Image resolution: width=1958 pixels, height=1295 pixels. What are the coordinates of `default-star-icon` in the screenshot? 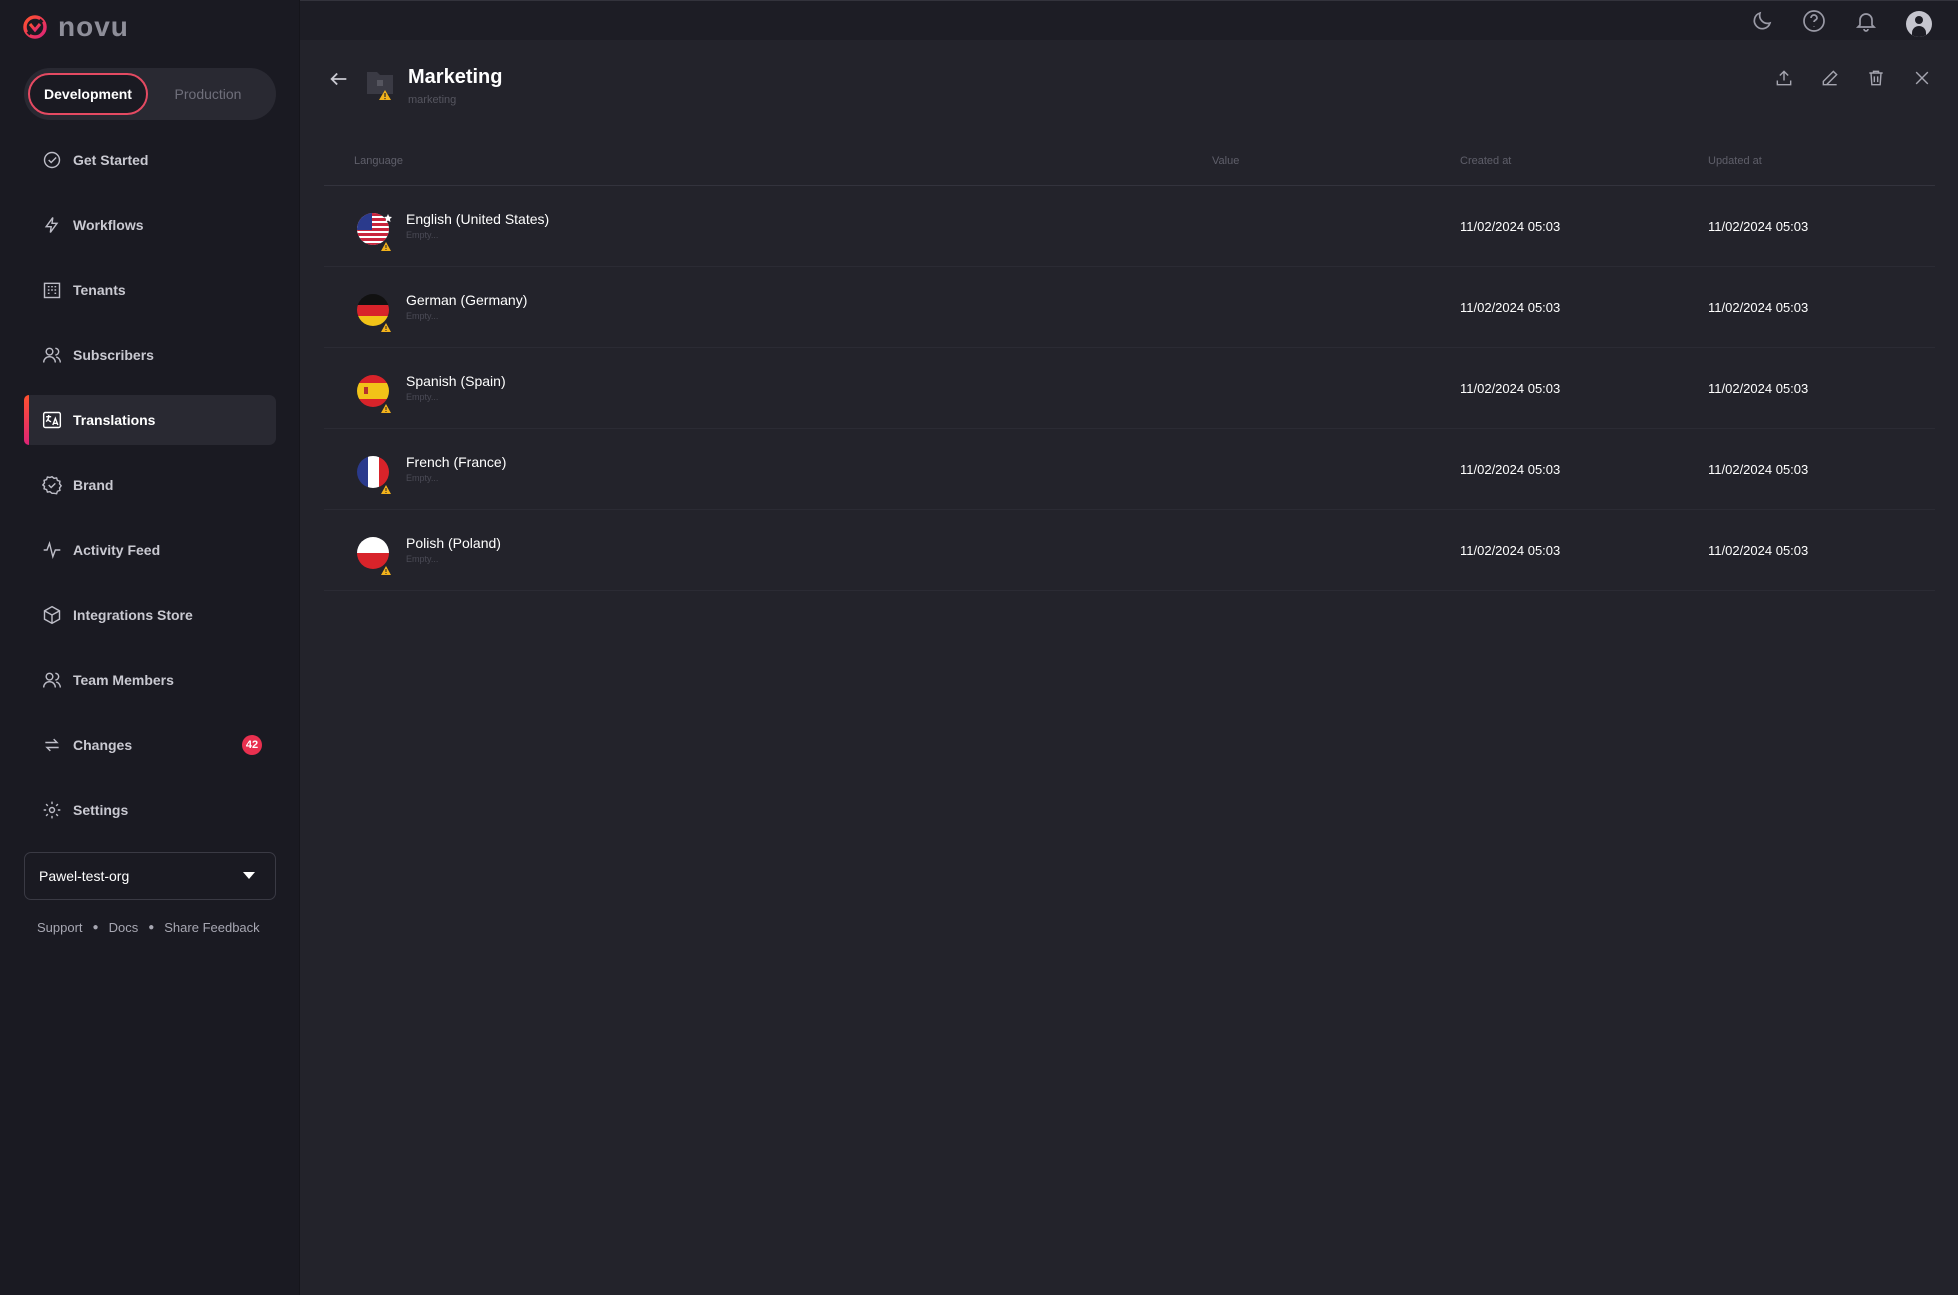 It's located at (388, 215).